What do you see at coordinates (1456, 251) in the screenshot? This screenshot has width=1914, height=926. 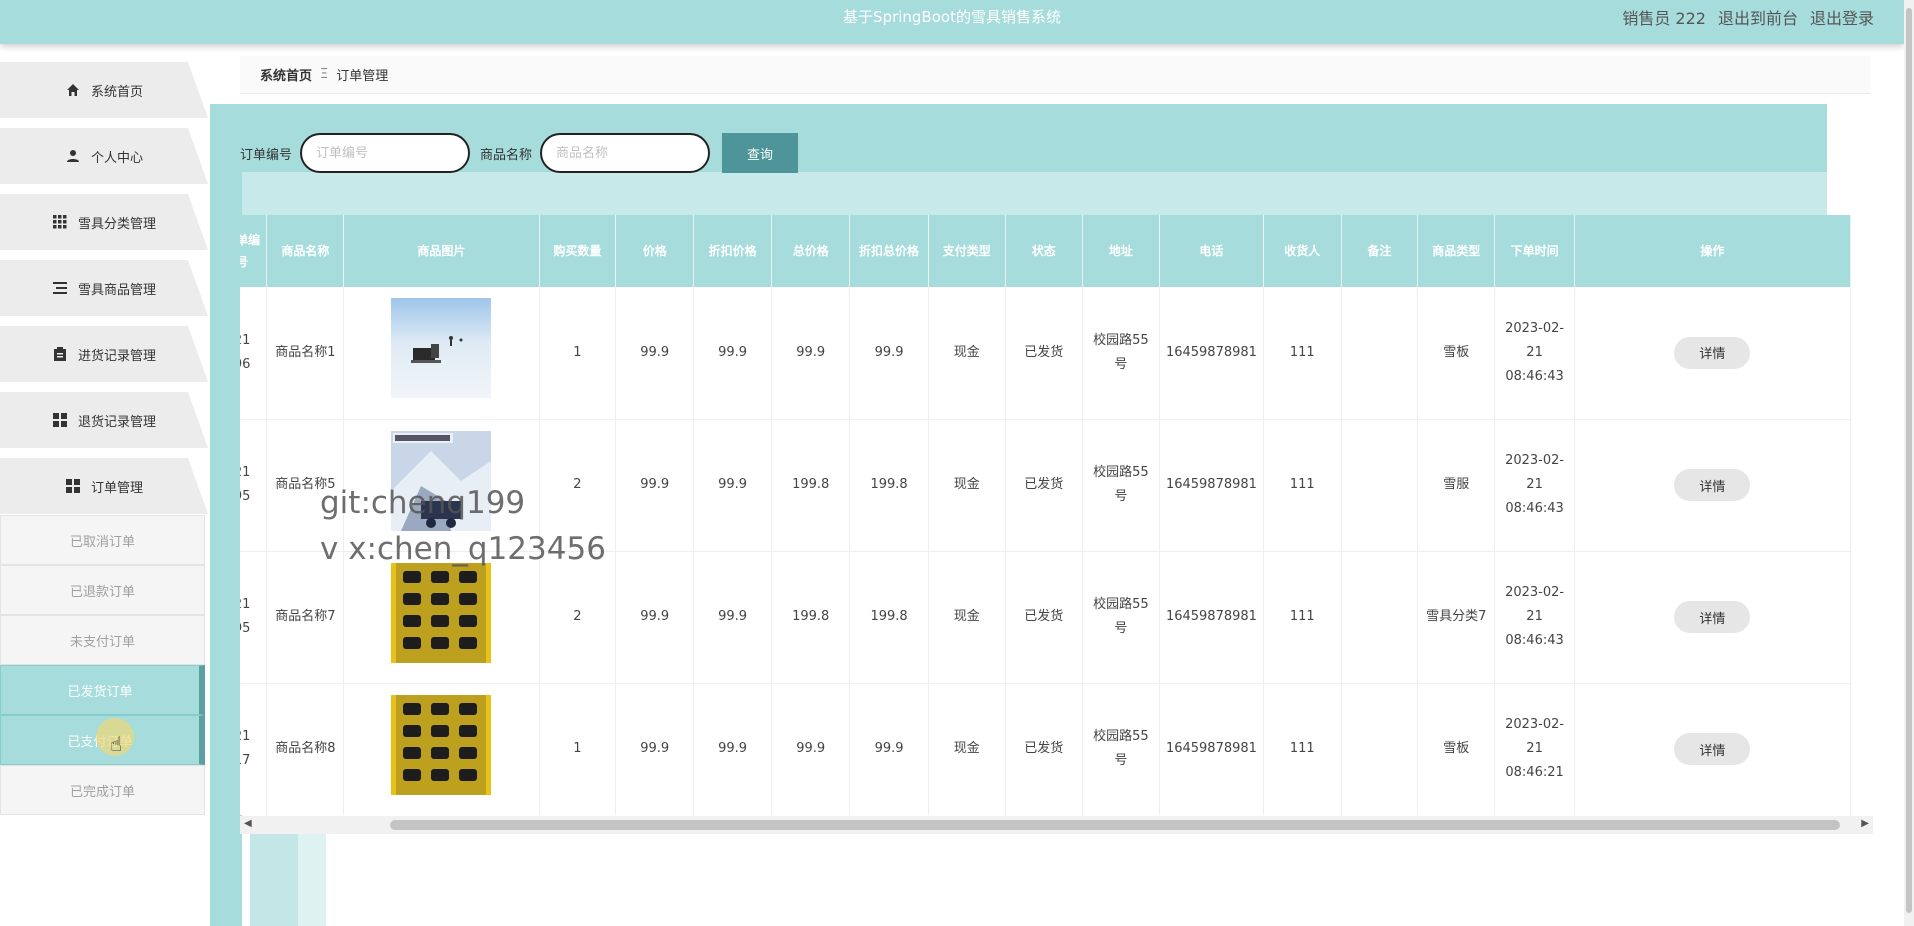 I see `col-header: 商品类型` at bounding box center [1456, 251].